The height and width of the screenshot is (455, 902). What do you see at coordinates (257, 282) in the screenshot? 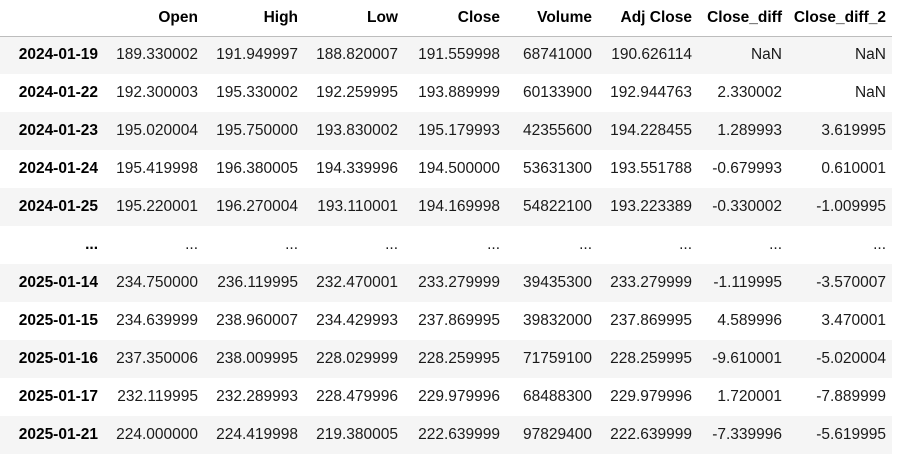
I see `cell-high: 236.119995` at bounding box center [257, 282].